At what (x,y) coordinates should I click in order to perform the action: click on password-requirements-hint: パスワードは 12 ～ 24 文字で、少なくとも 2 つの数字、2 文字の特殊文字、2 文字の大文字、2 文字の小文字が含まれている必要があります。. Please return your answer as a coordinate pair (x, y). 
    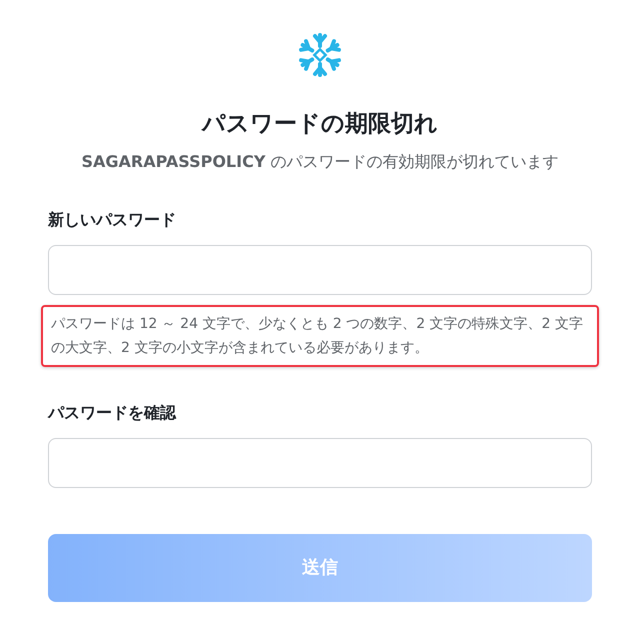
    Looking at the image, I should click on (320, 335).